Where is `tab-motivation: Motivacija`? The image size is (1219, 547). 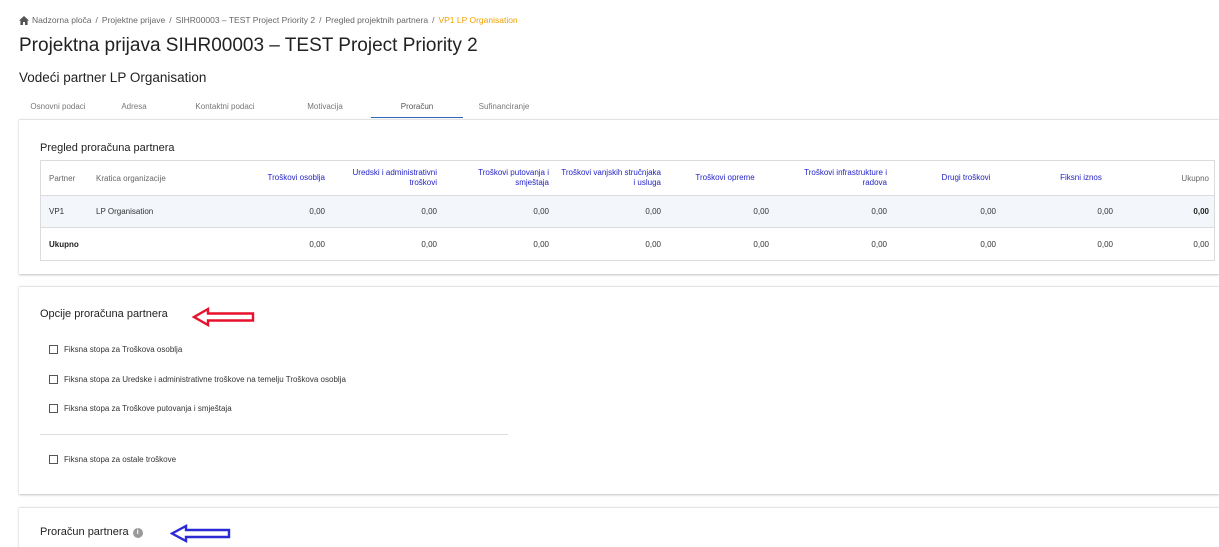
tab-motivation: Motivacija is located at coordinates (325, 108).